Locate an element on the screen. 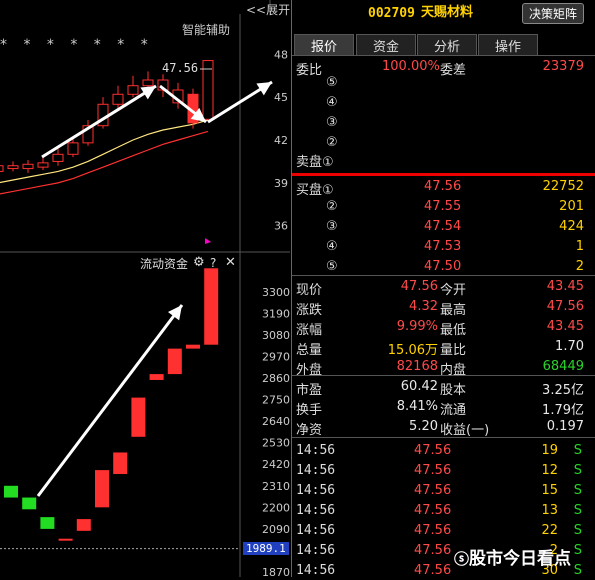 The width and height of the screenshot is (595, 580). stat-value: 68449 is located at coordinates (563, 366).